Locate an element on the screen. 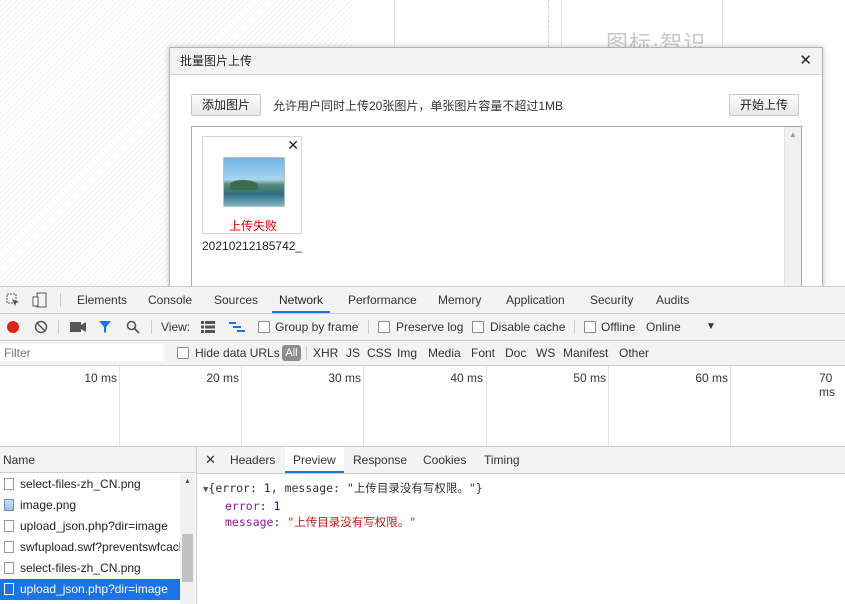  filter-type-manifest: Manifest is located at coordinates (585, 353).